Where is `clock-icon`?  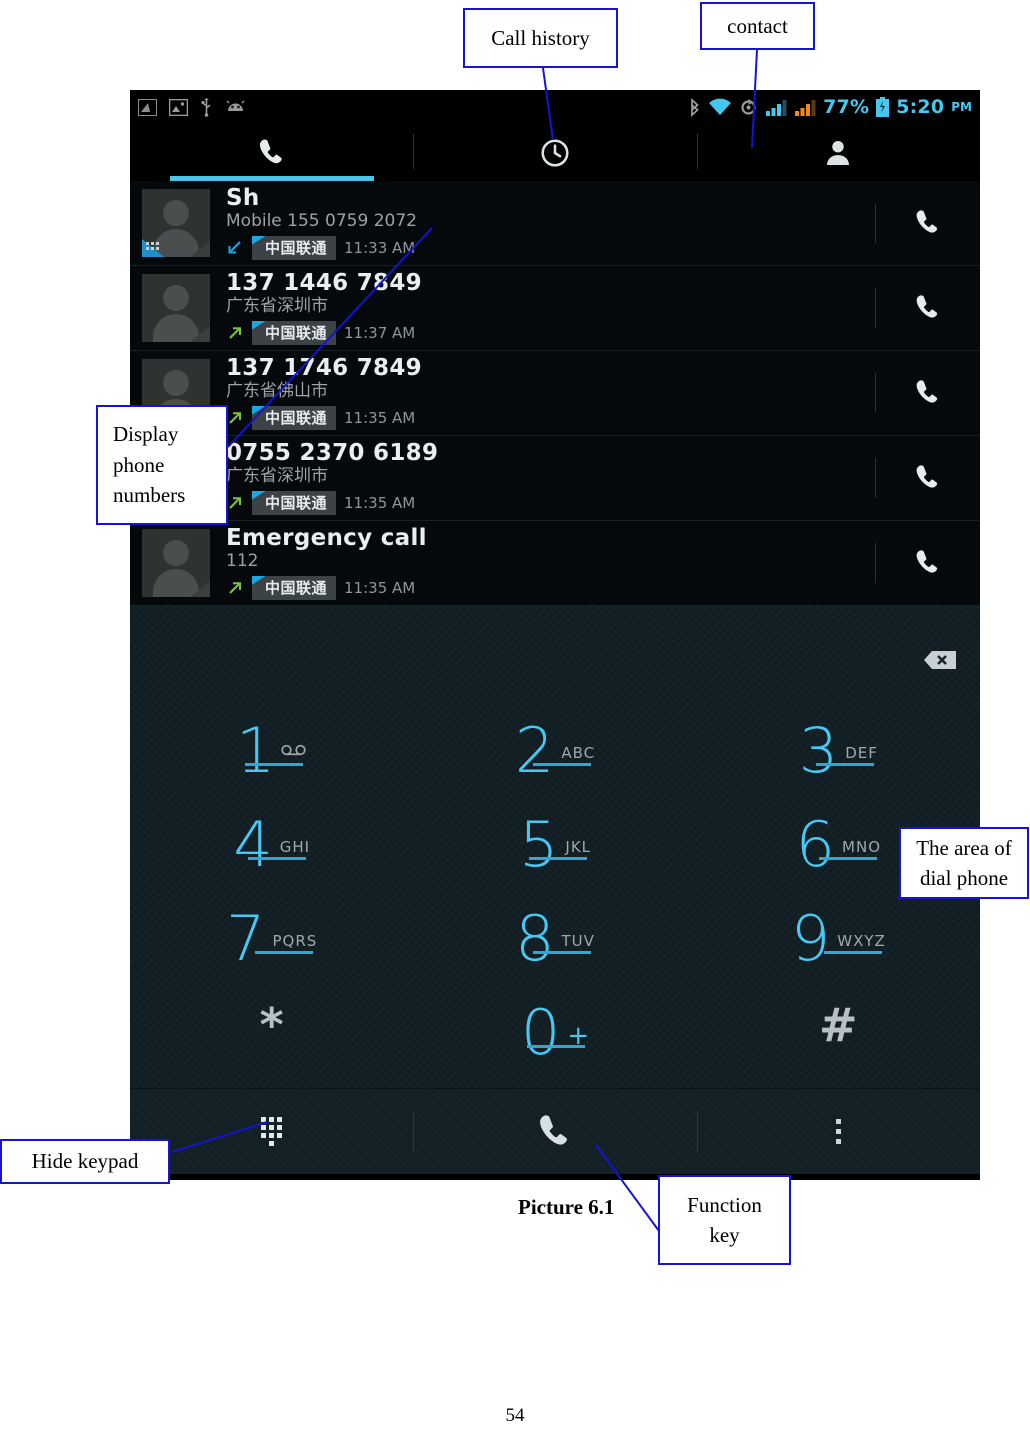
clock-icon is located at coordinates (555, 152).